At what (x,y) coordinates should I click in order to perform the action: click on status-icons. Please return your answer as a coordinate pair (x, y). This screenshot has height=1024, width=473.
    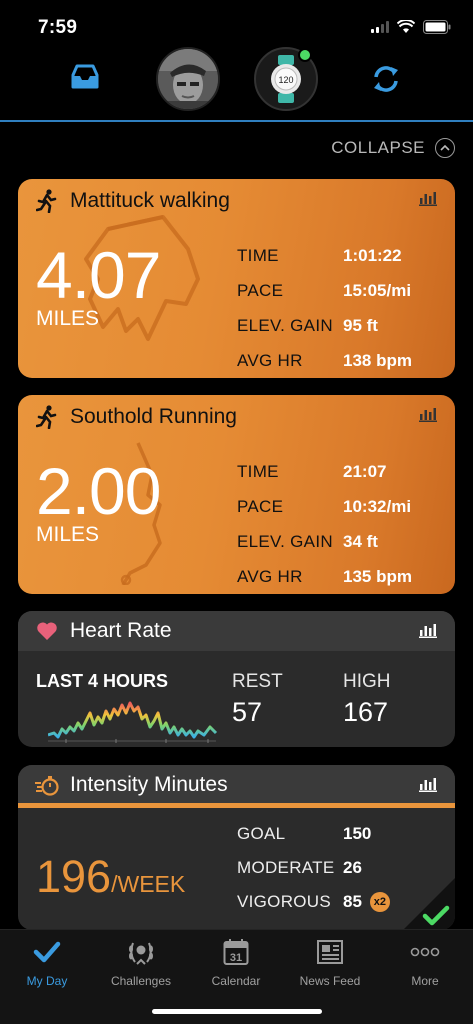
    Looking at the image, I should click on (411, 27).